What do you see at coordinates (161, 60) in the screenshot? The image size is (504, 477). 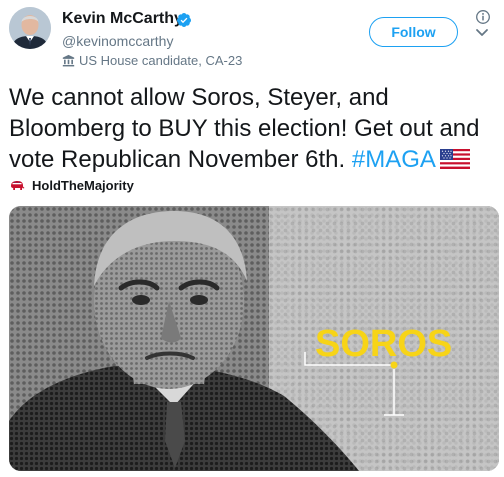 I see `government-label-text: US House candidate, CA-23` at bounding box center [161, 60].